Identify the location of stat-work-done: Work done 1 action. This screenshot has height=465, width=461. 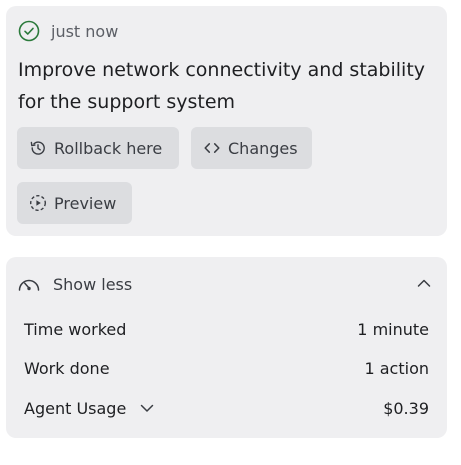
(226, 368).